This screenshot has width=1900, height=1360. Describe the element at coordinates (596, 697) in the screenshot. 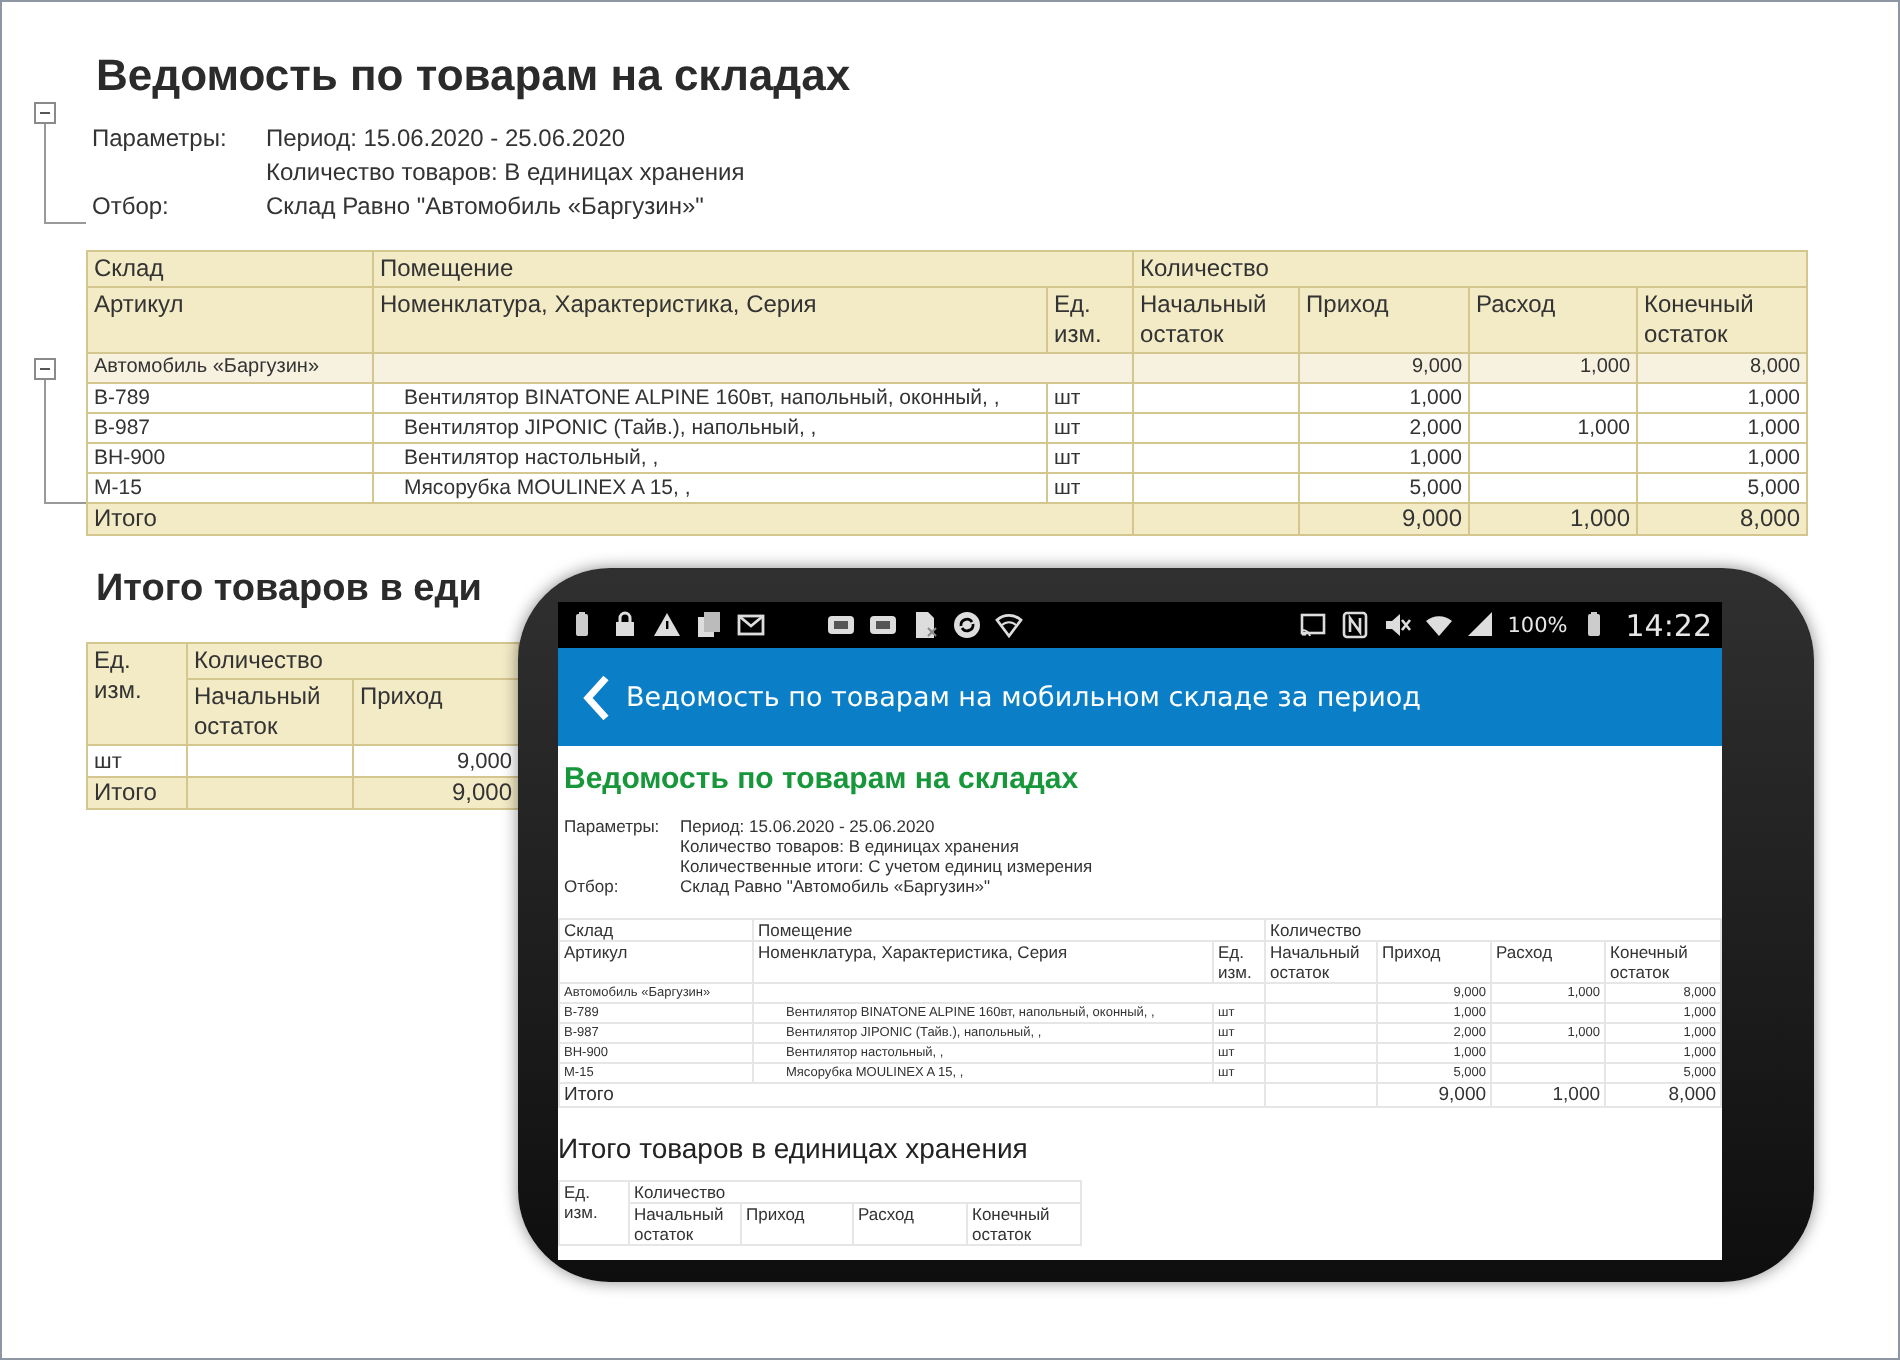

I see `back-icon` at that location.